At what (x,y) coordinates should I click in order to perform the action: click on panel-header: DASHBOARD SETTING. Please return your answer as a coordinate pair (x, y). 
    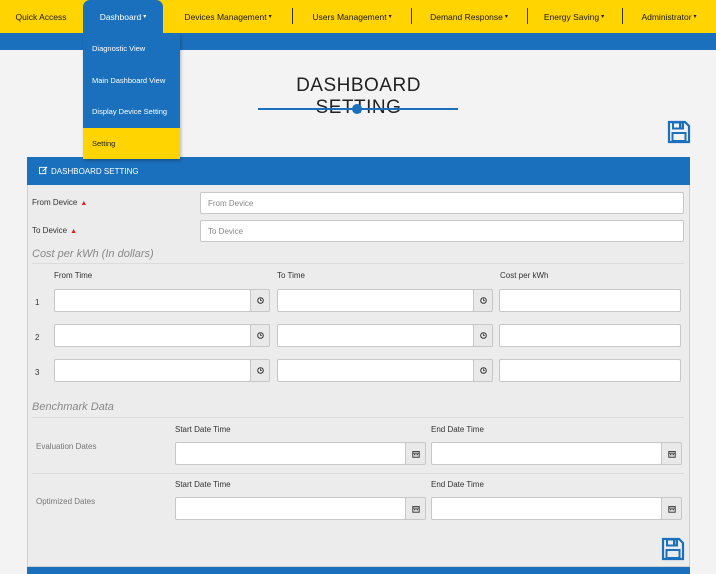
    Looking at the image, I should click on (358, 171).